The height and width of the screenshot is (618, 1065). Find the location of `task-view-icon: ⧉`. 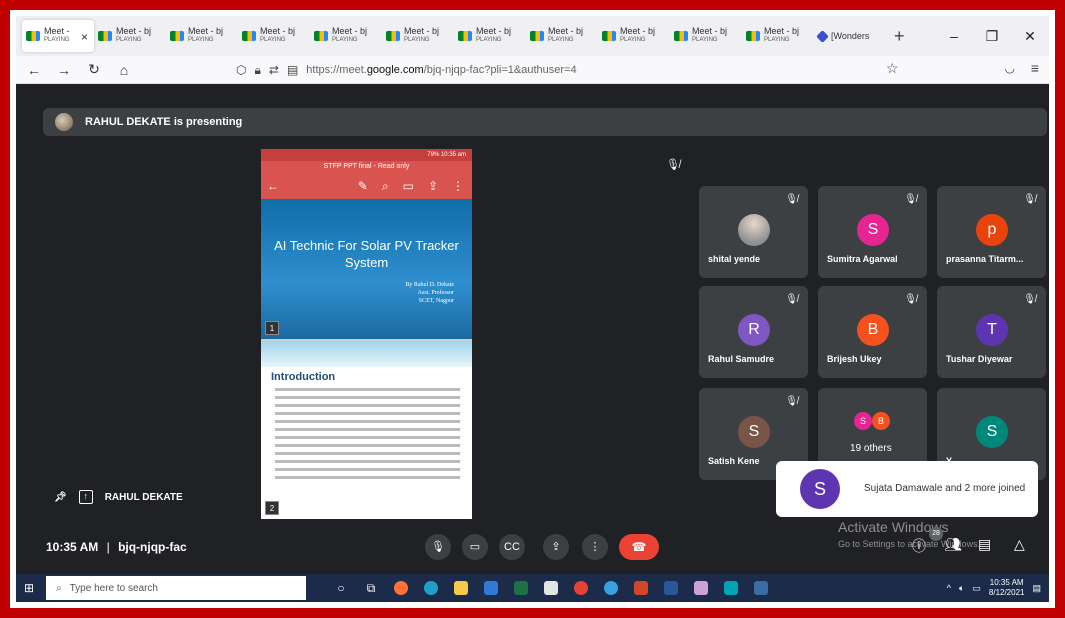

task-view-icon: ⧉ is located at coordinates (371, 588).